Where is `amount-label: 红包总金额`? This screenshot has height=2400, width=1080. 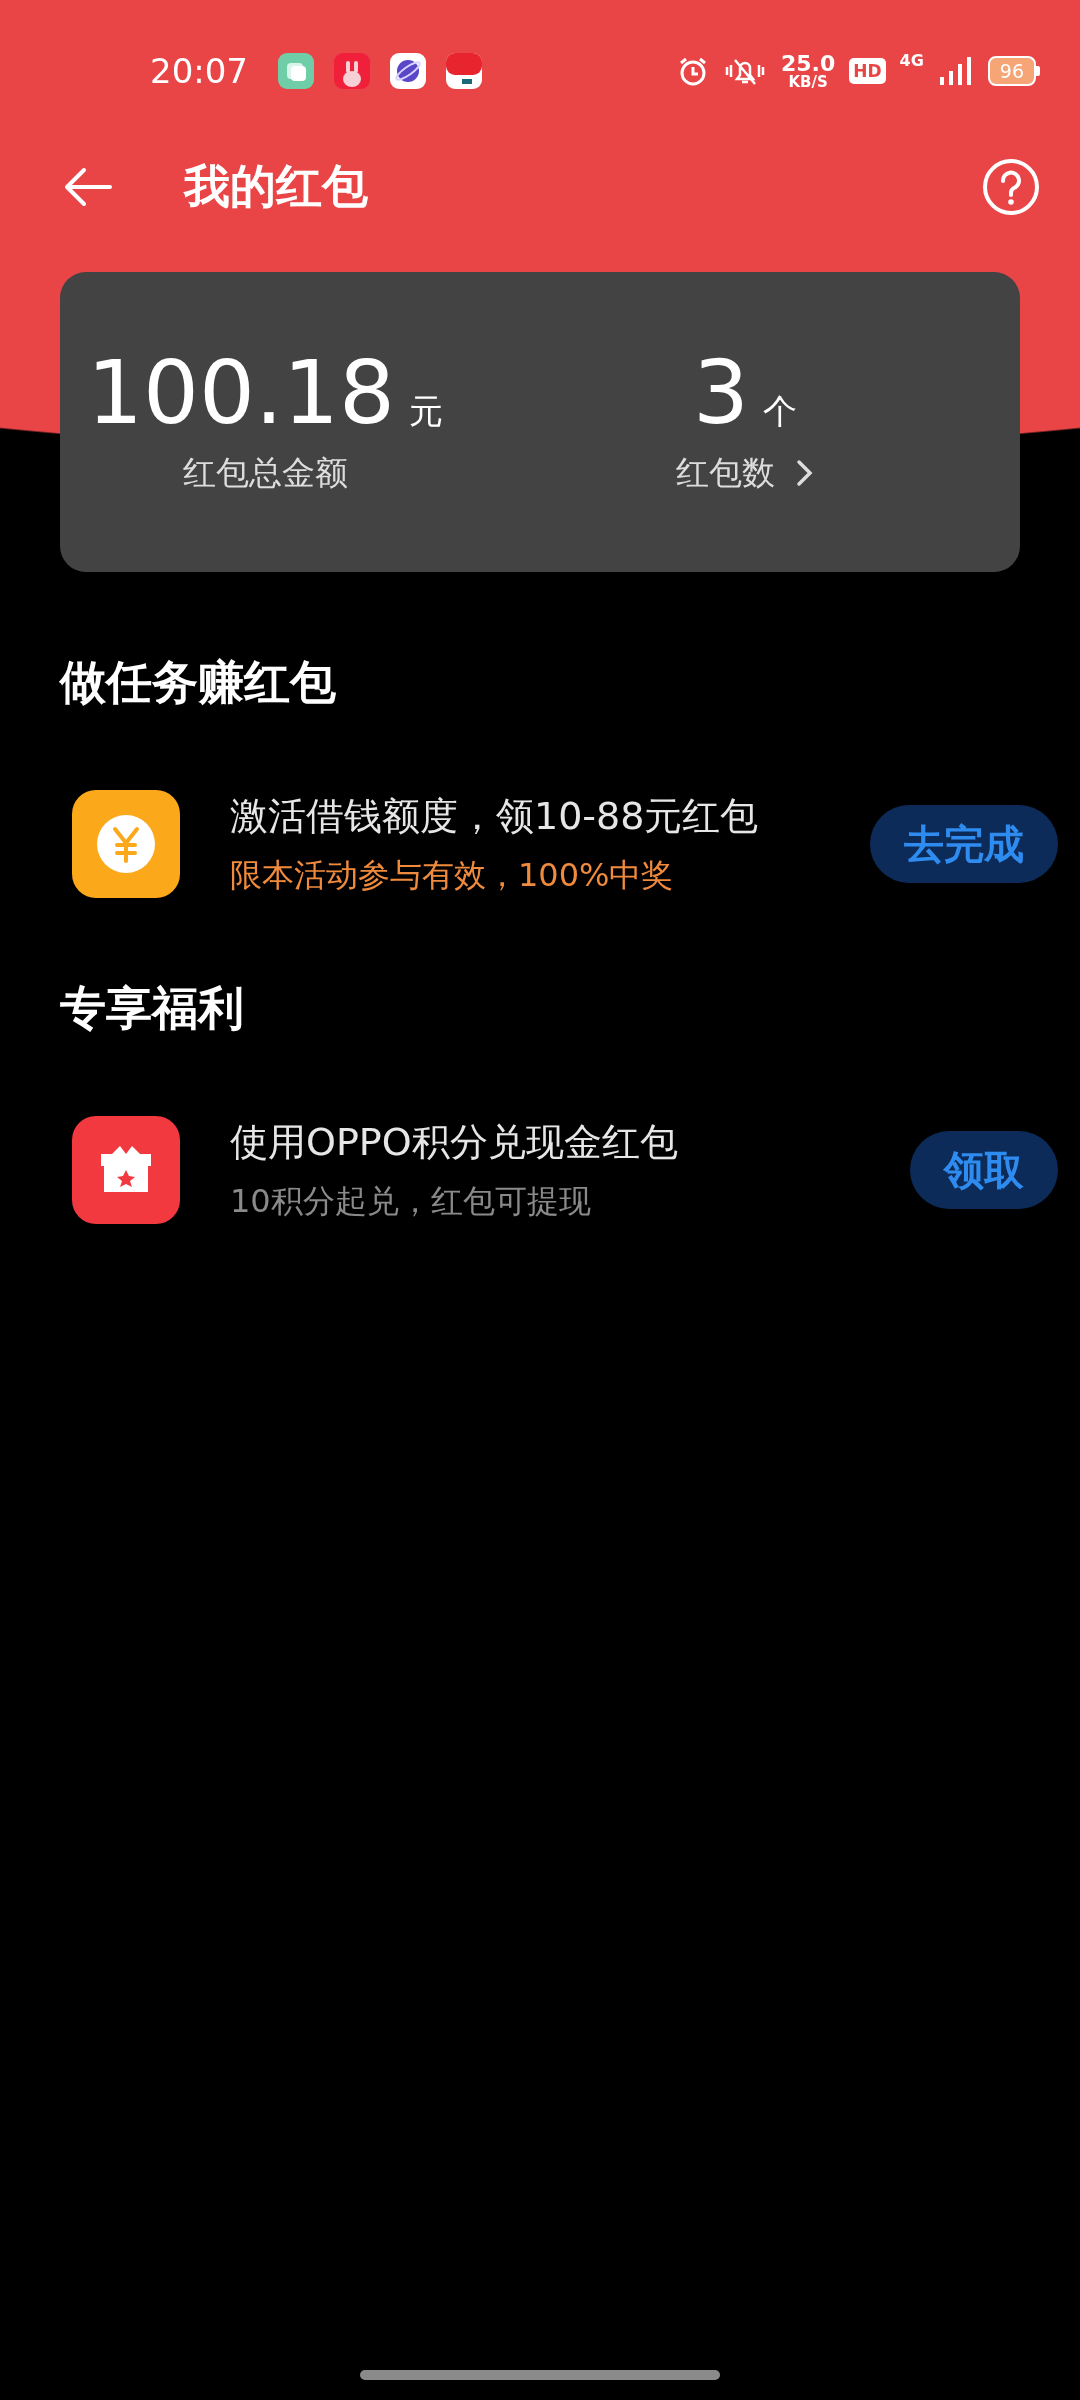
amount-label: 红包总金额 is located at coordinates (265, 472).